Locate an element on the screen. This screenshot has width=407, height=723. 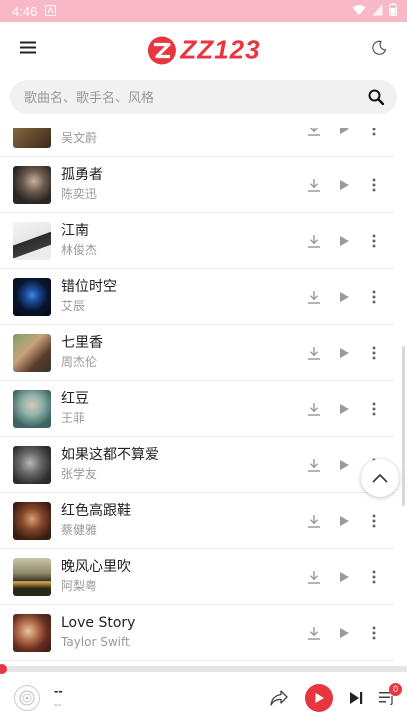
list-item: 吴文蔚 is located at coordinates (197, 142).